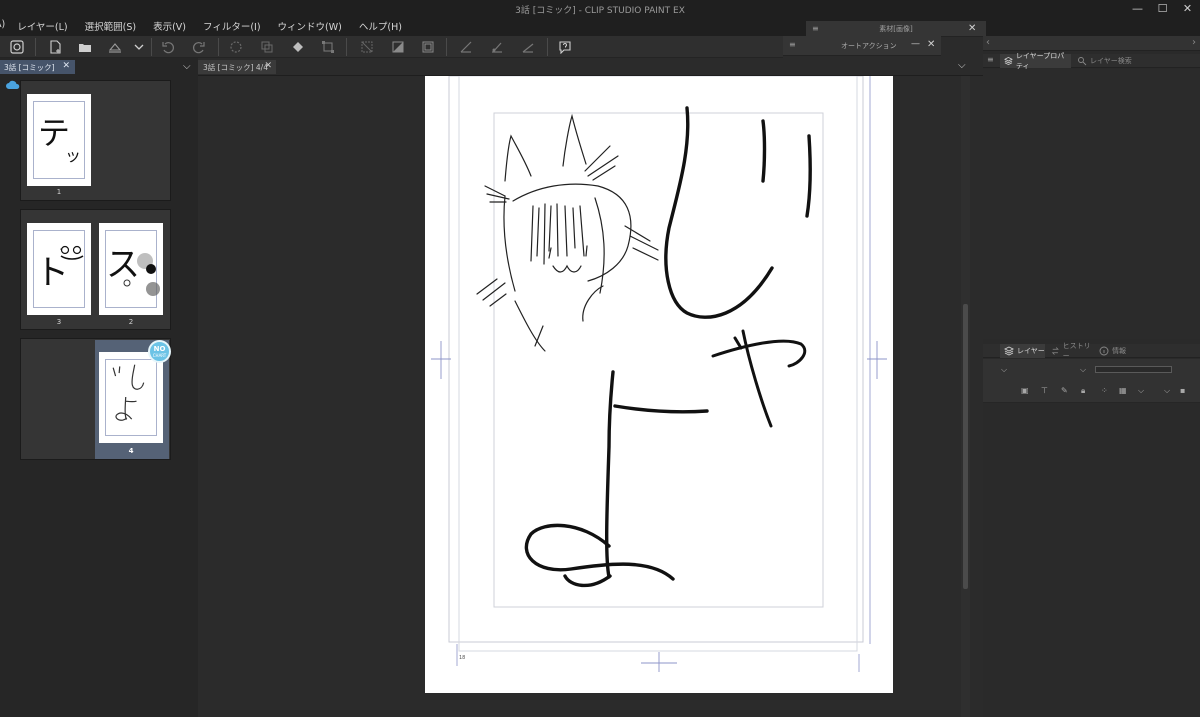  I want to click on layer-tabs: レイヤー ヒストリー 情報, so click(1091, 351).